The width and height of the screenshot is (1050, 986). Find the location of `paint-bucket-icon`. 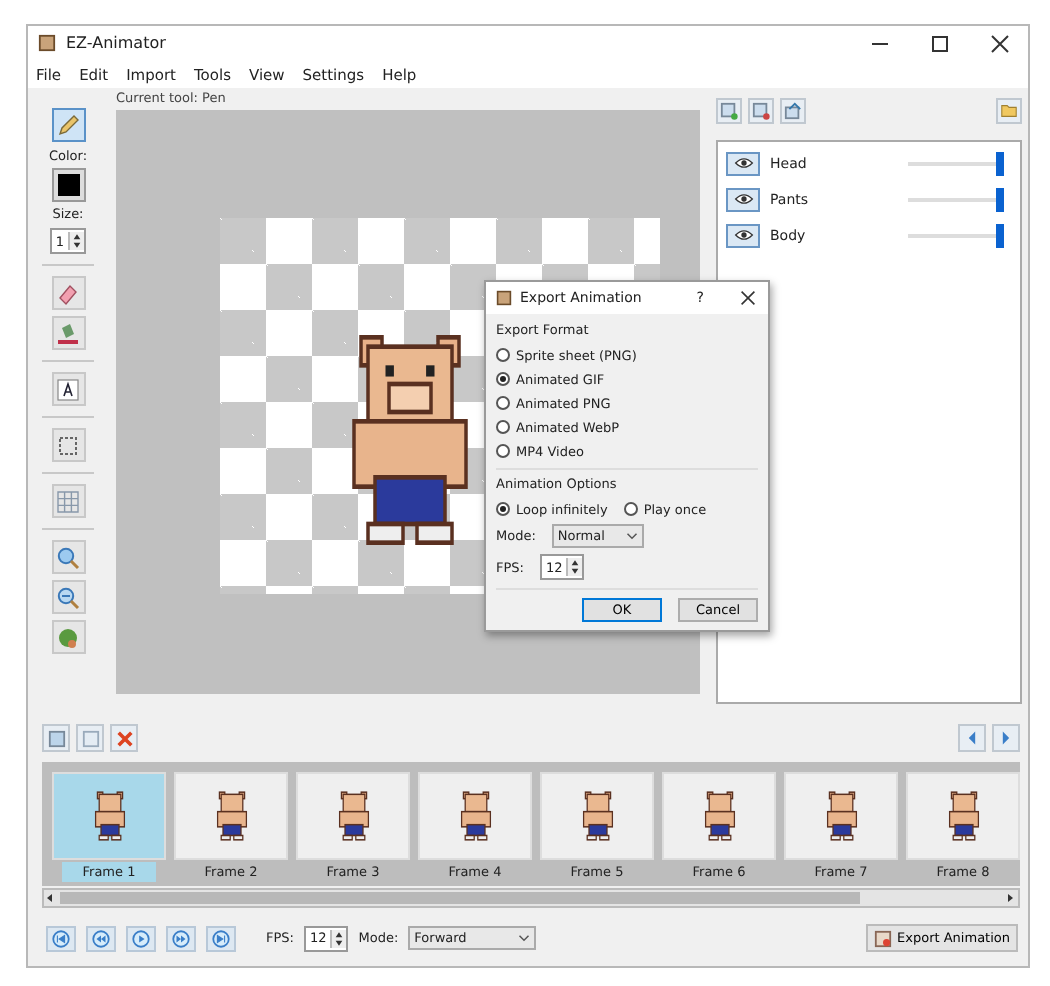

paint-bucket-icon is located at coordinates (68, 333).